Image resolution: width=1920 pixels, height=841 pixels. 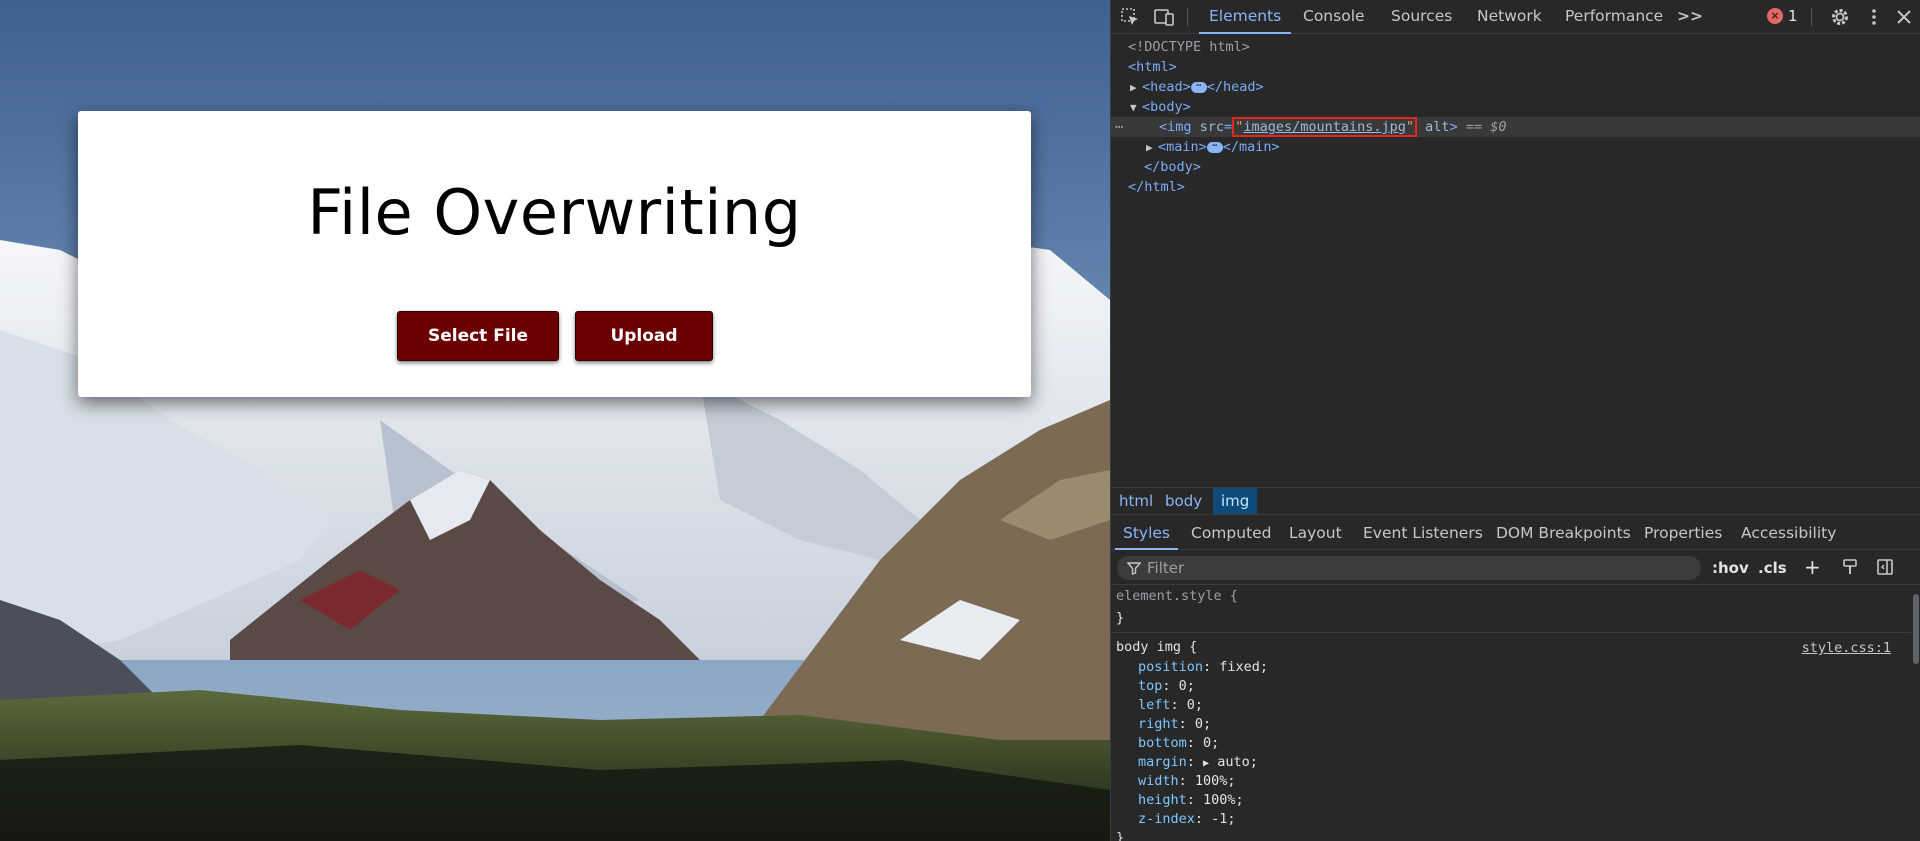 What do you see at coordinates (1515, 501) in the screenshot?
I see `breadcrumb: html body img` at bounding box center [1515, 501].